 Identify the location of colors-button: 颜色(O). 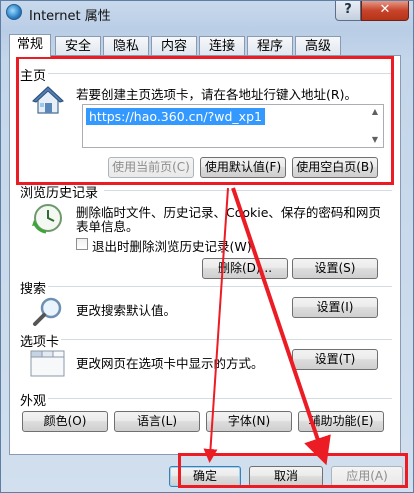
(65, 421).